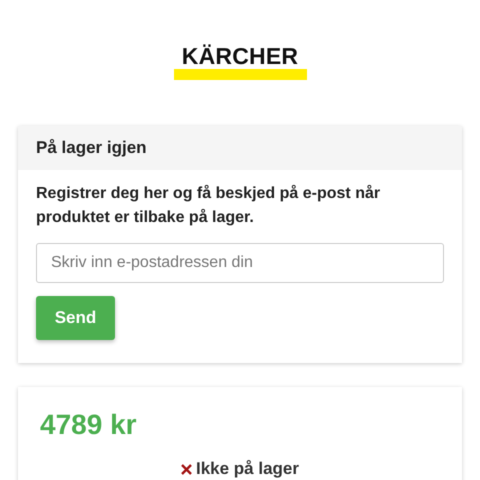 The height and width of the screenshot is (480, 480). Describe the element at coordinates (91, 148) in the screenshot. I see `card-title: På lager igjen` at that location.